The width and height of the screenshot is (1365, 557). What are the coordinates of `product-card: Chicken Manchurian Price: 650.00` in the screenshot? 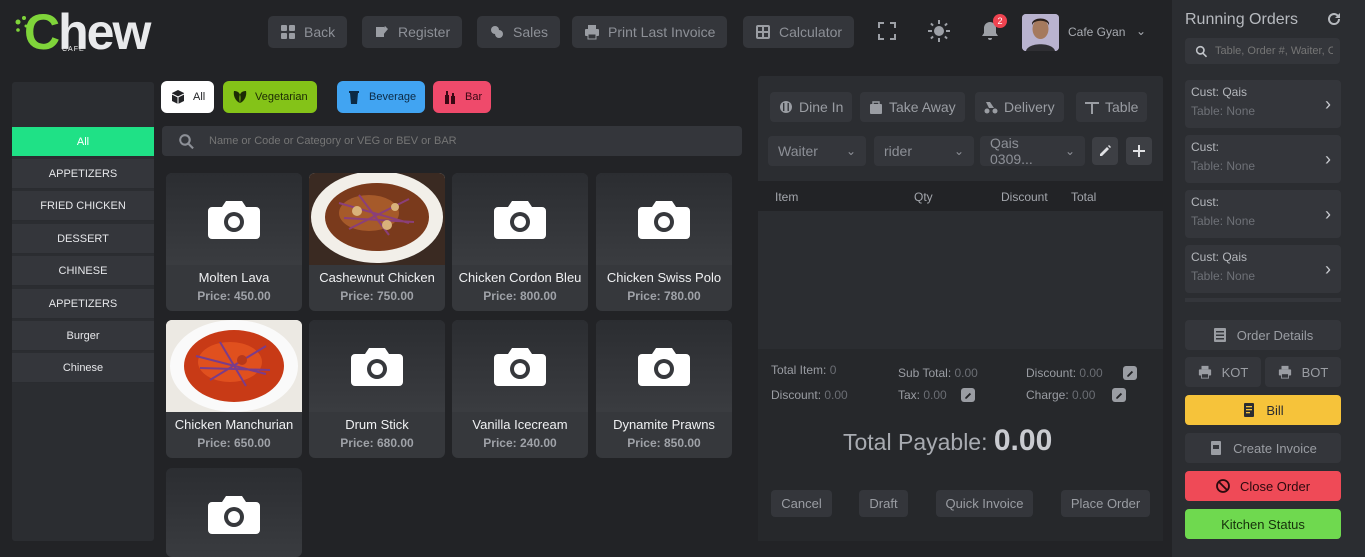 It's located at (234, 389).